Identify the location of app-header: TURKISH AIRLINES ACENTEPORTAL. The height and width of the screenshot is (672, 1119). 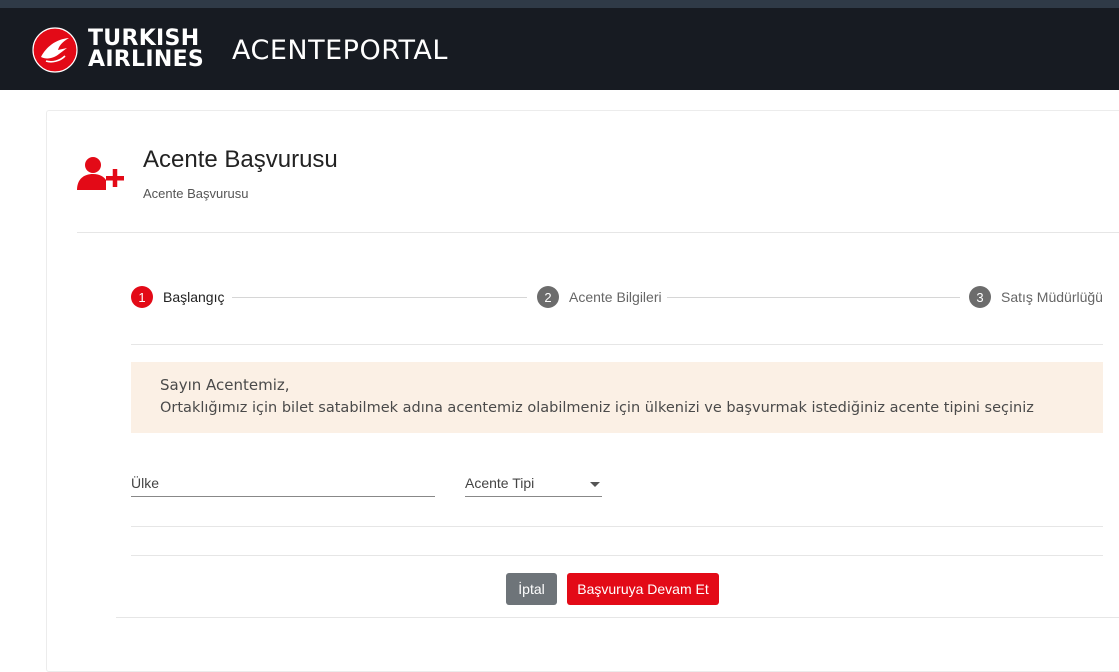
(559, 49).